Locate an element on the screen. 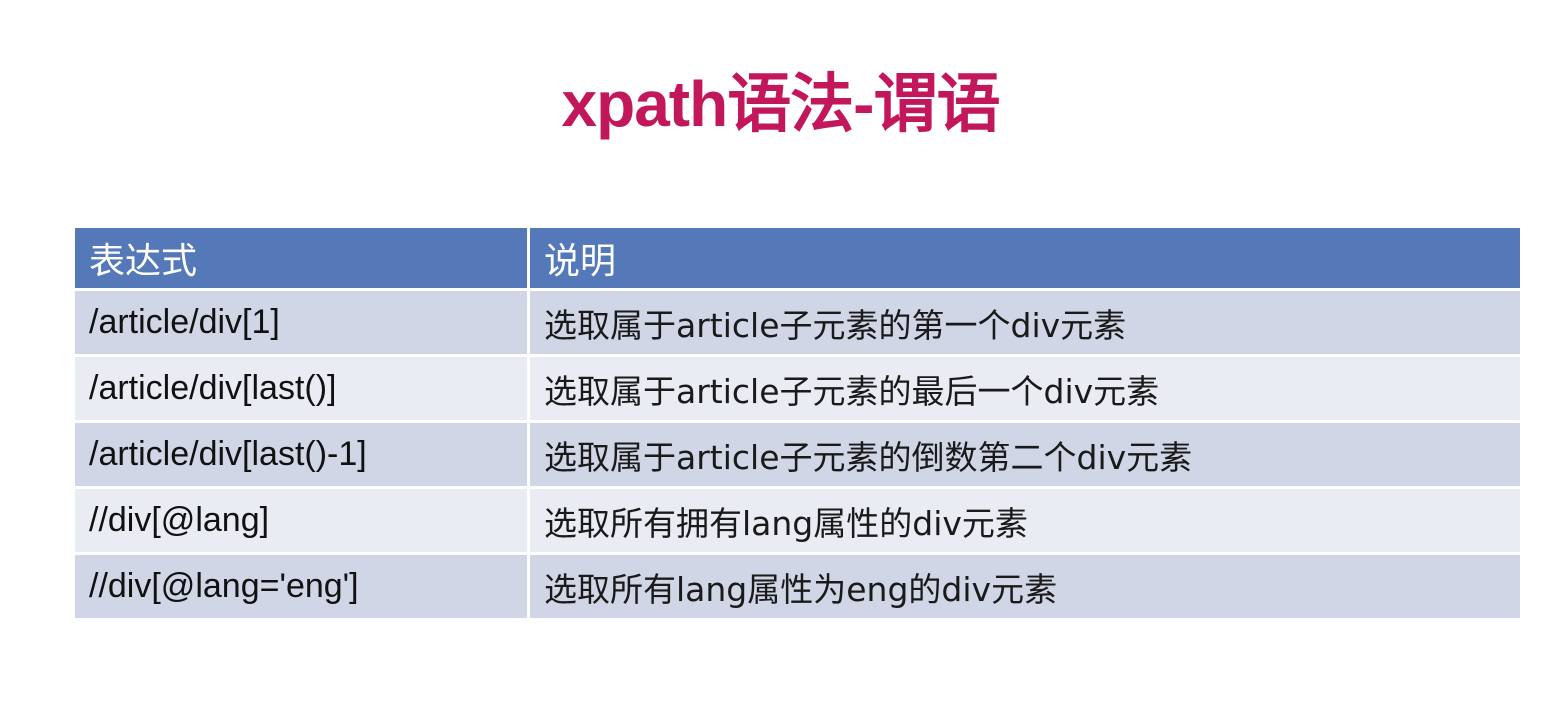 The width and height of the screenshot is (1561, 708). header-description: 说明 is located at coordinates (1025, 258).